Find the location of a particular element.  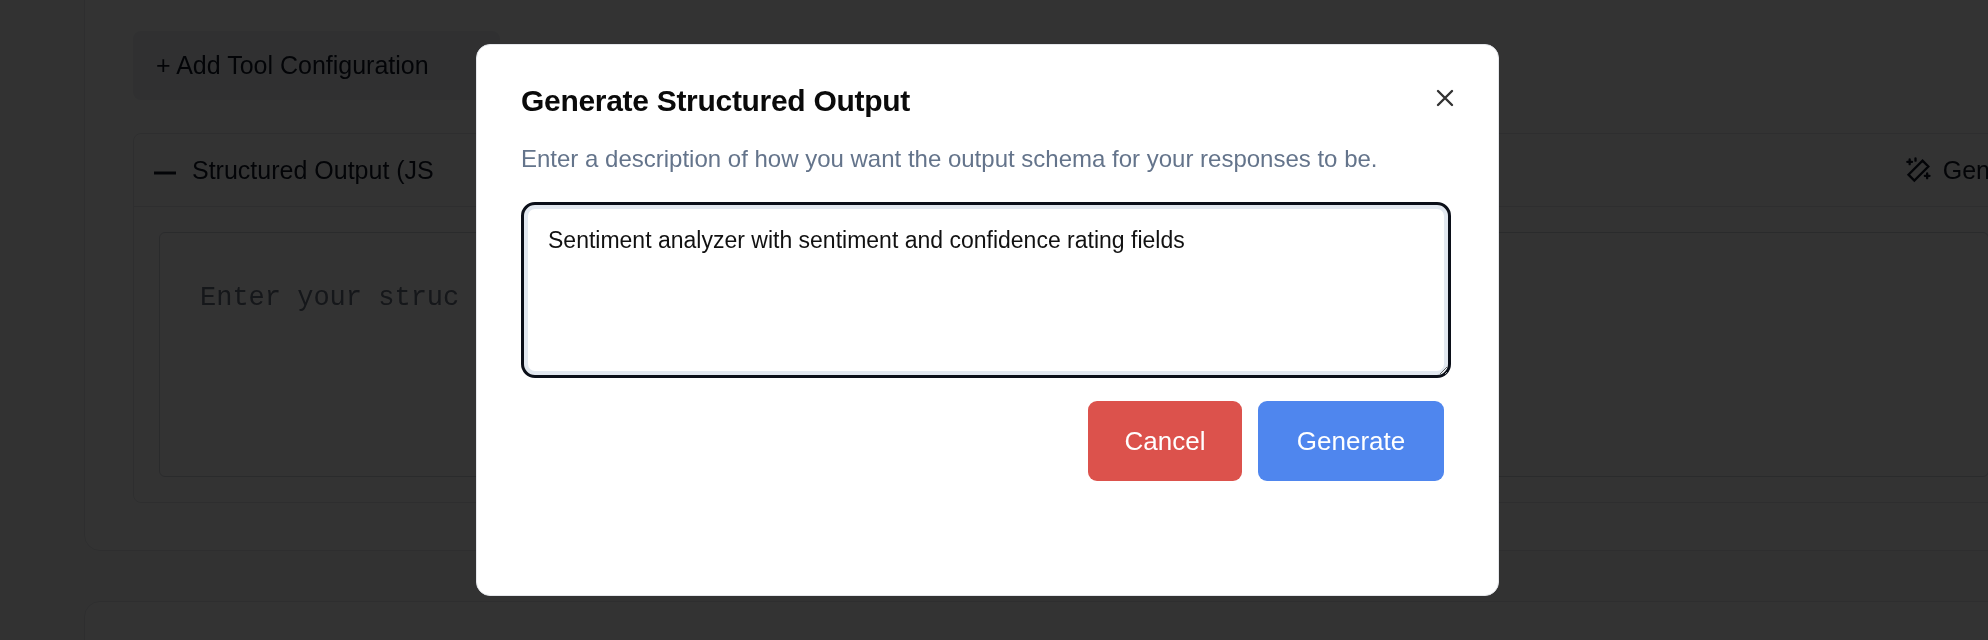

cancel-button: Cancel is located at coordinates (1165, 441).